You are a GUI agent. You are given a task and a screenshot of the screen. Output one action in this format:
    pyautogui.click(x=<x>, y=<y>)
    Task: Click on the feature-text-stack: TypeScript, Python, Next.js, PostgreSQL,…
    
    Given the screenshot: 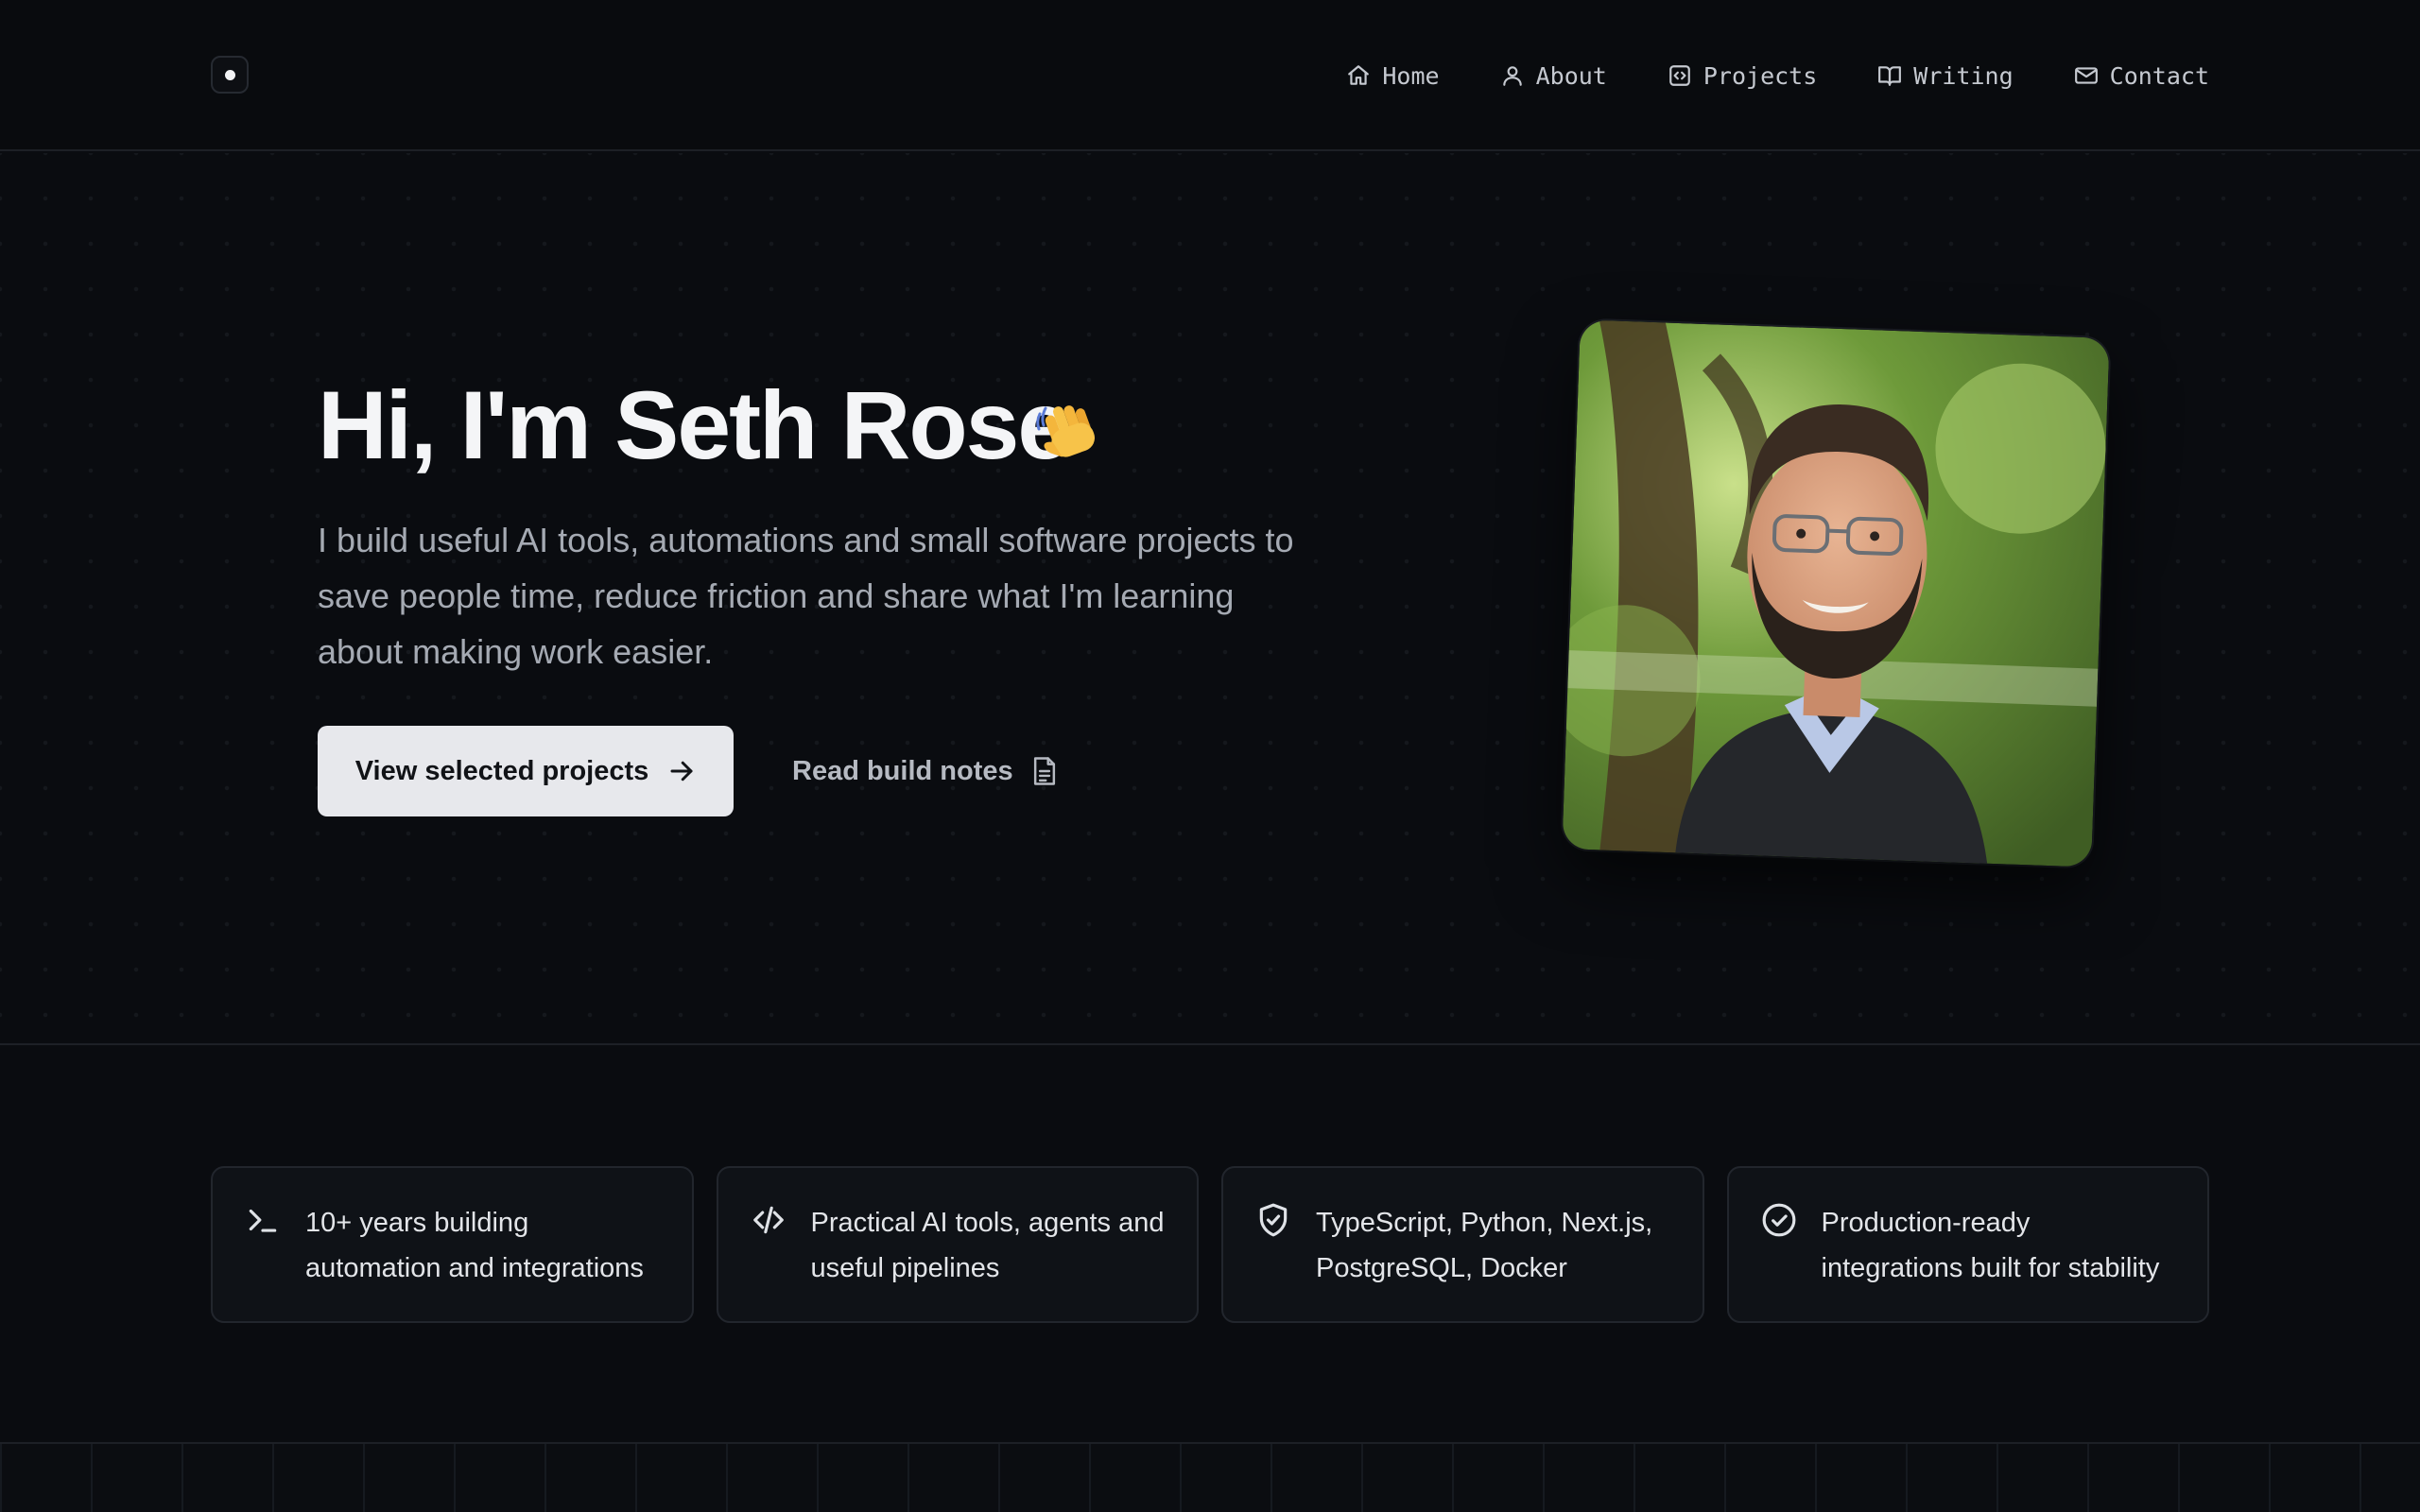 What is the action you would take?
    pyautogui.click(x=1484, y=1245)
    